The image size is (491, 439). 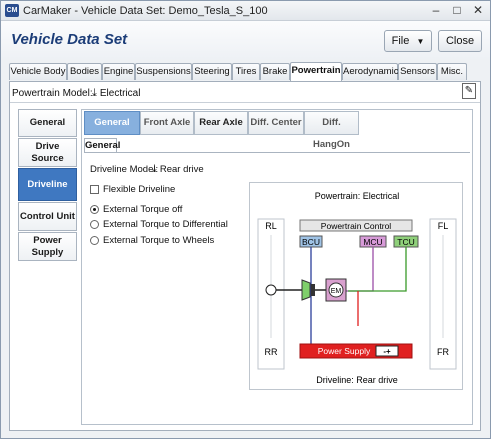 I want to click on differential-symbol, so click(x=271, y=290).